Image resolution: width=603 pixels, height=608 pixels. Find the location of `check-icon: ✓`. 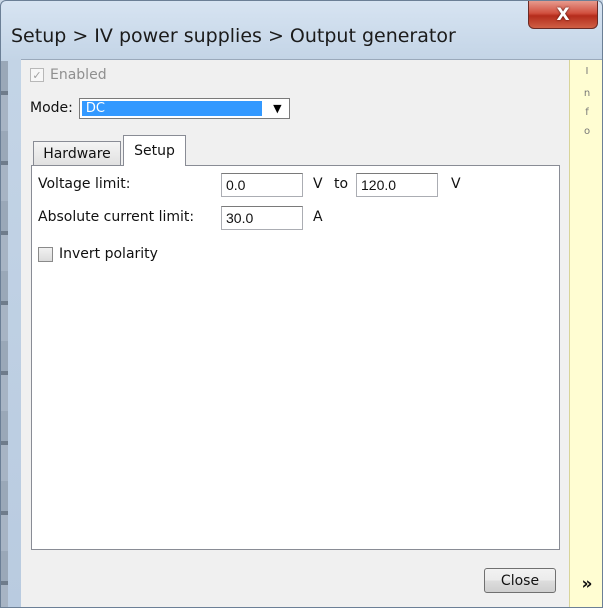

check-icon: ✓ is located at coordinates (37, 75).